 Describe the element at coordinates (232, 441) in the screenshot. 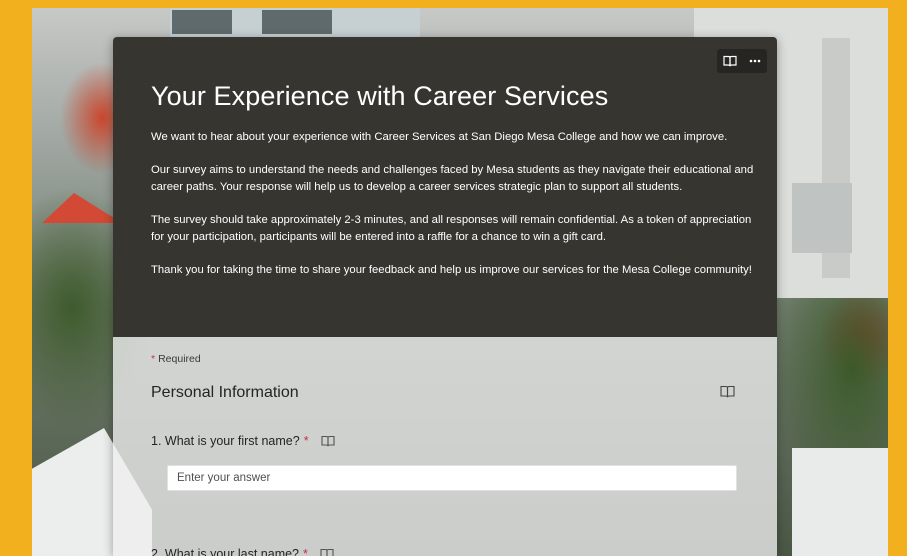

I see `question-label: What is your first name?` at that location.